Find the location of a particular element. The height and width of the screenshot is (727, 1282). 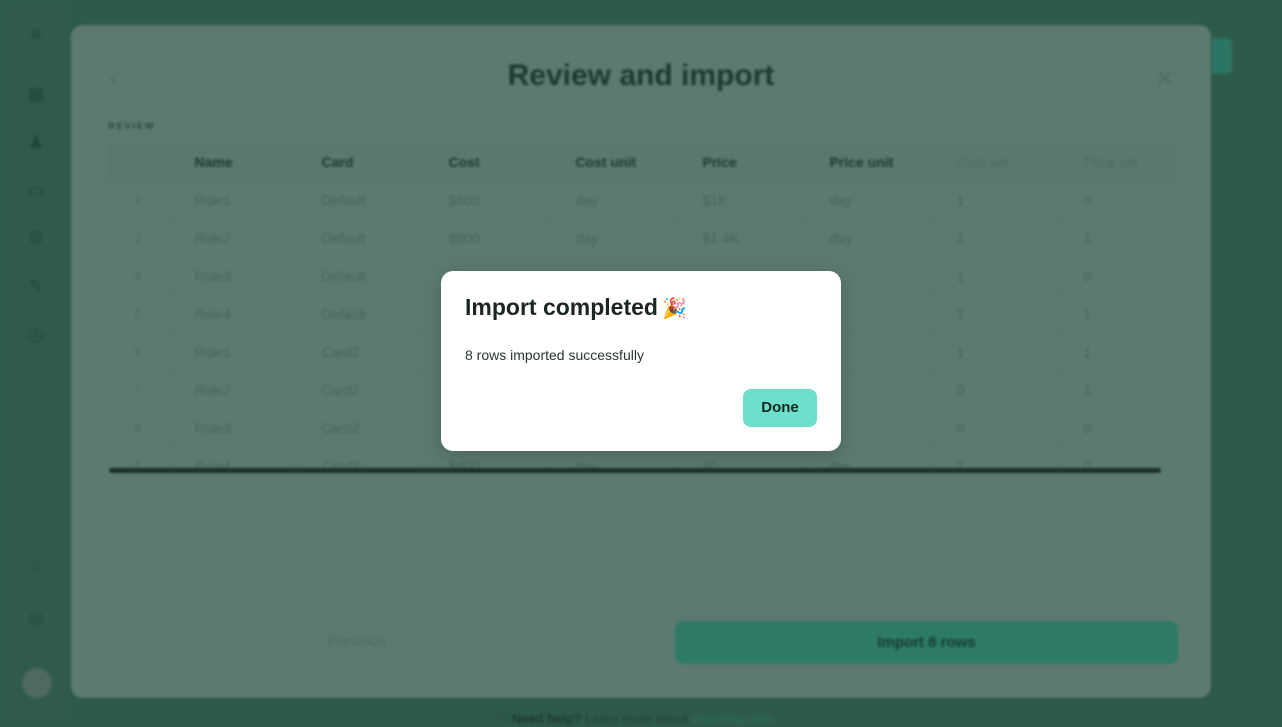

help-bold-text: Need help? is located at coordinates (546, 718).